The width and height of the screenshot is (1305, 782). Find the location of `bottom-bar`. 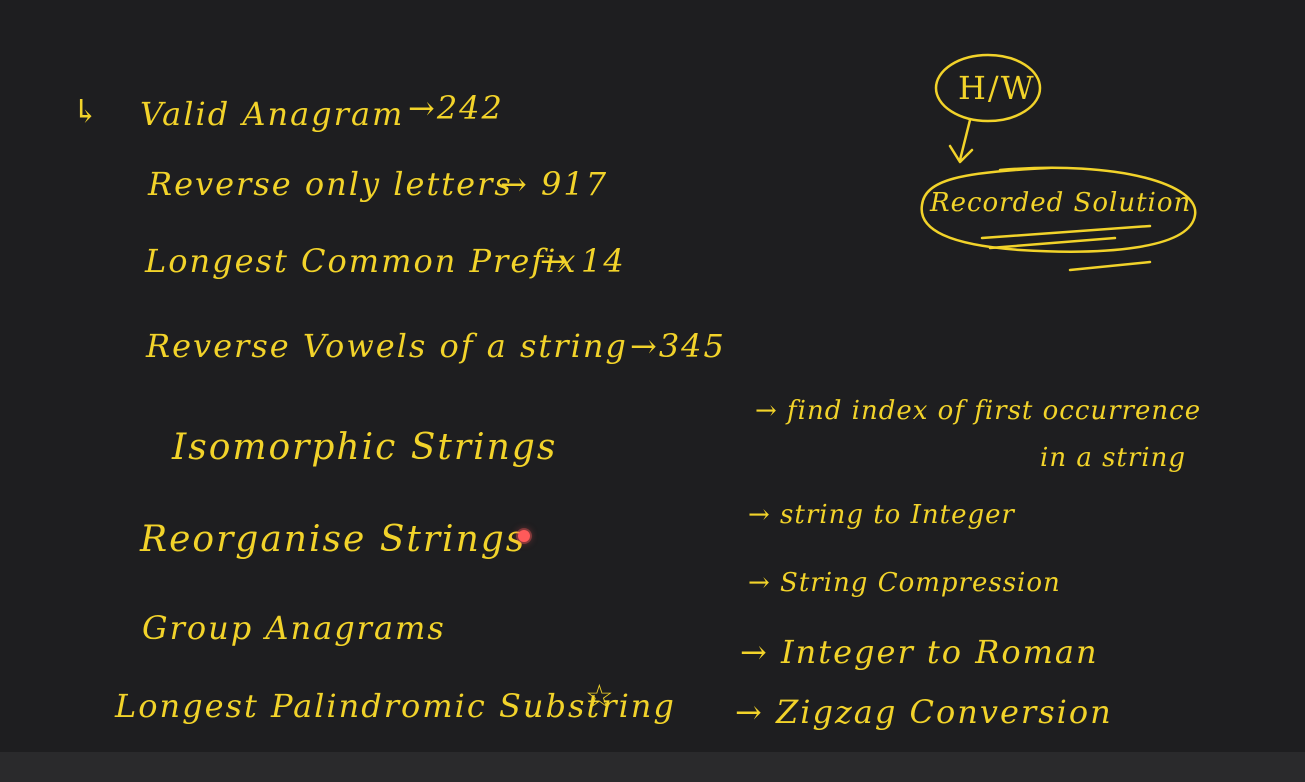

bottom-bar is located at coordinates (652, 767).